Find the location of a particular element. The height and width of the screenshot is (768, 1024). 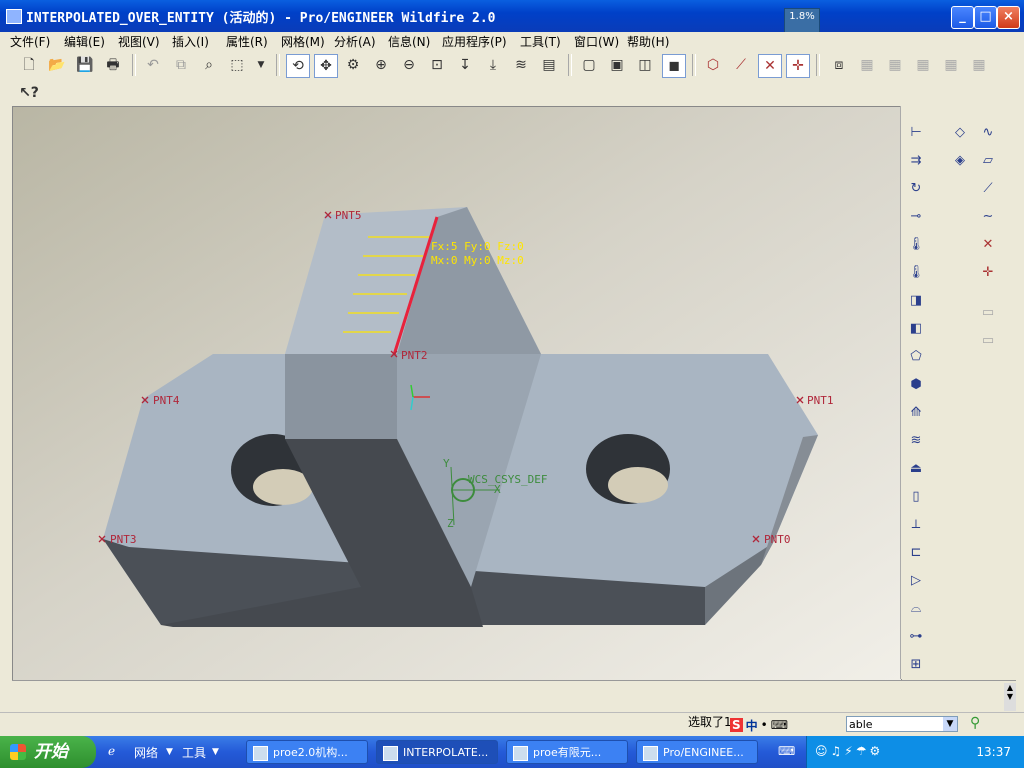

punctuation-icon: • is located at coordinates (764, 725).